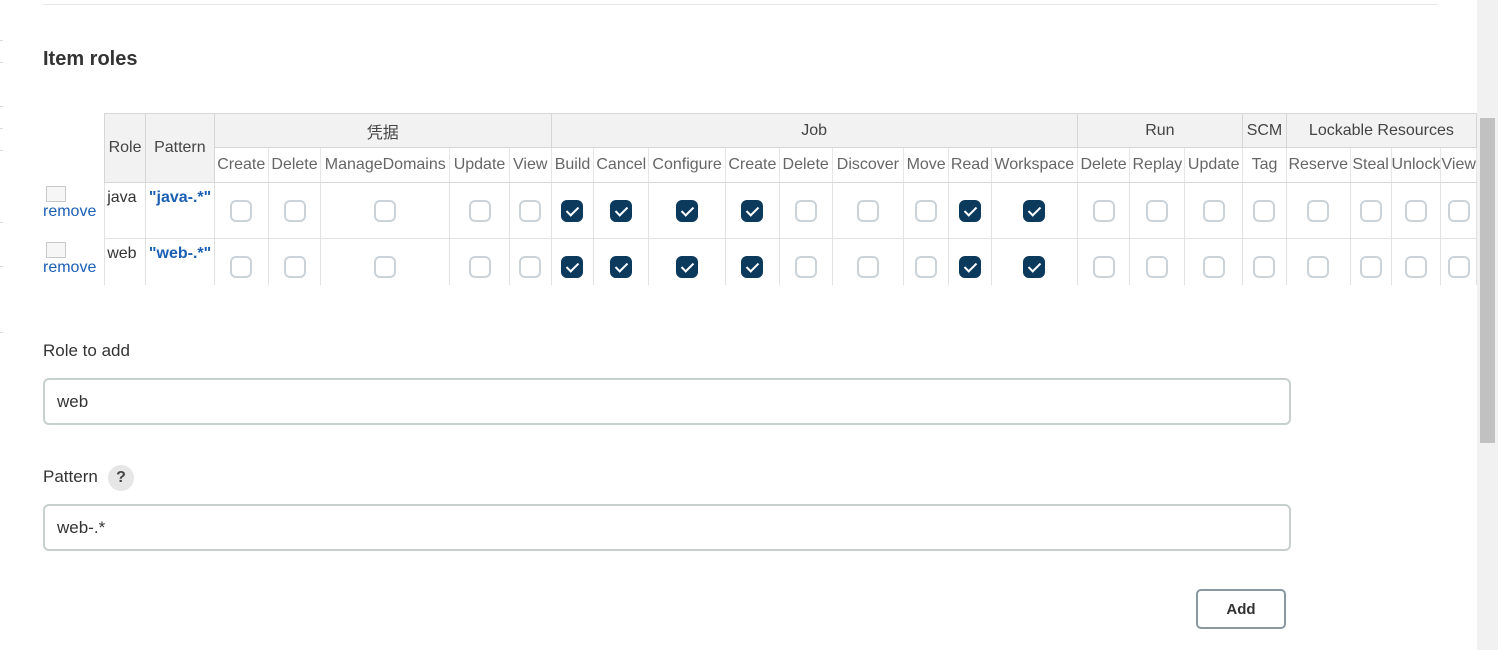  I want to click on role-to-add-input, so click(667, 401).